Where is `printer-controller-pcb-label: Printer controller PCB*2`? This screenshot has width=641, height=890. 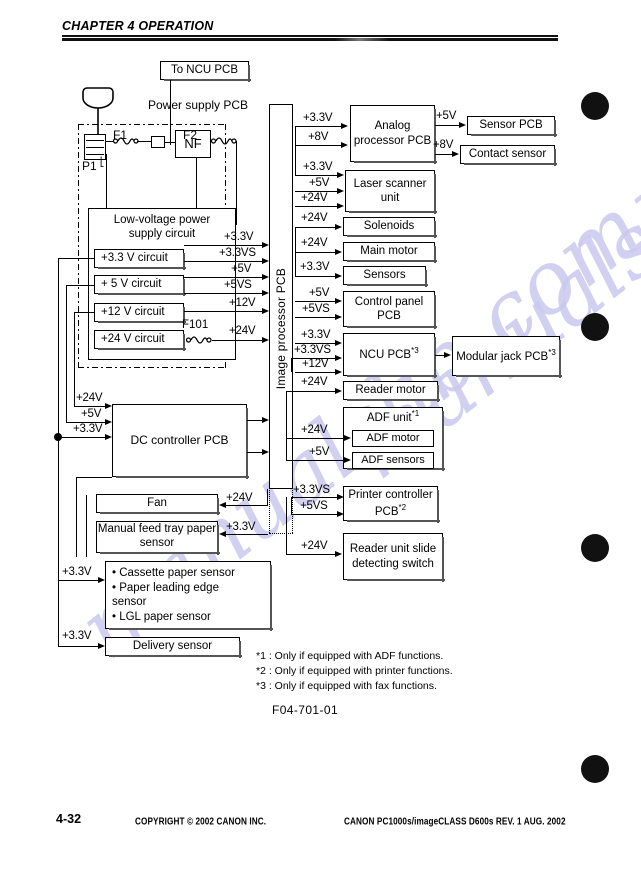 printer-controller-pcb-label: Printer controller PCB*2 is located at coordinates (390, 503).